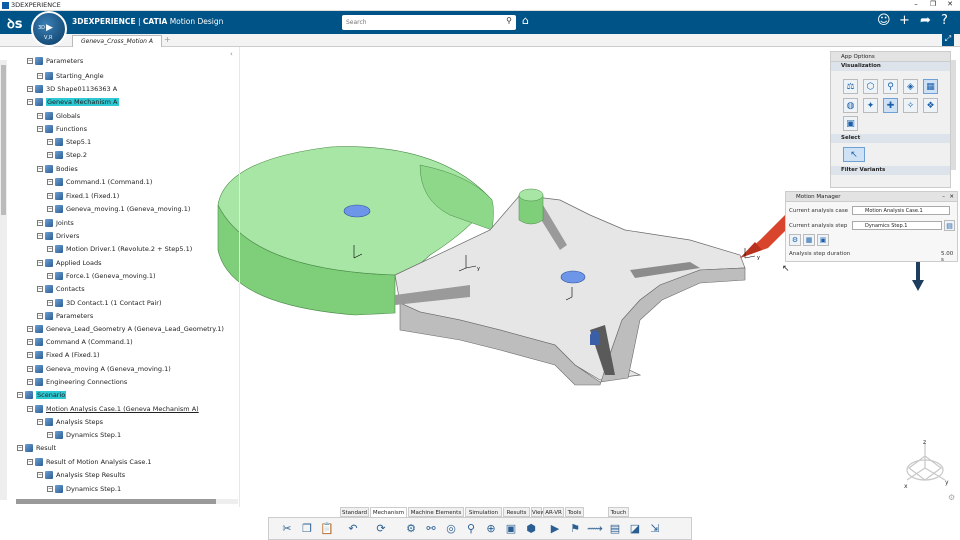  I want to click on expand-icon: ⤢, so click(948, 40).